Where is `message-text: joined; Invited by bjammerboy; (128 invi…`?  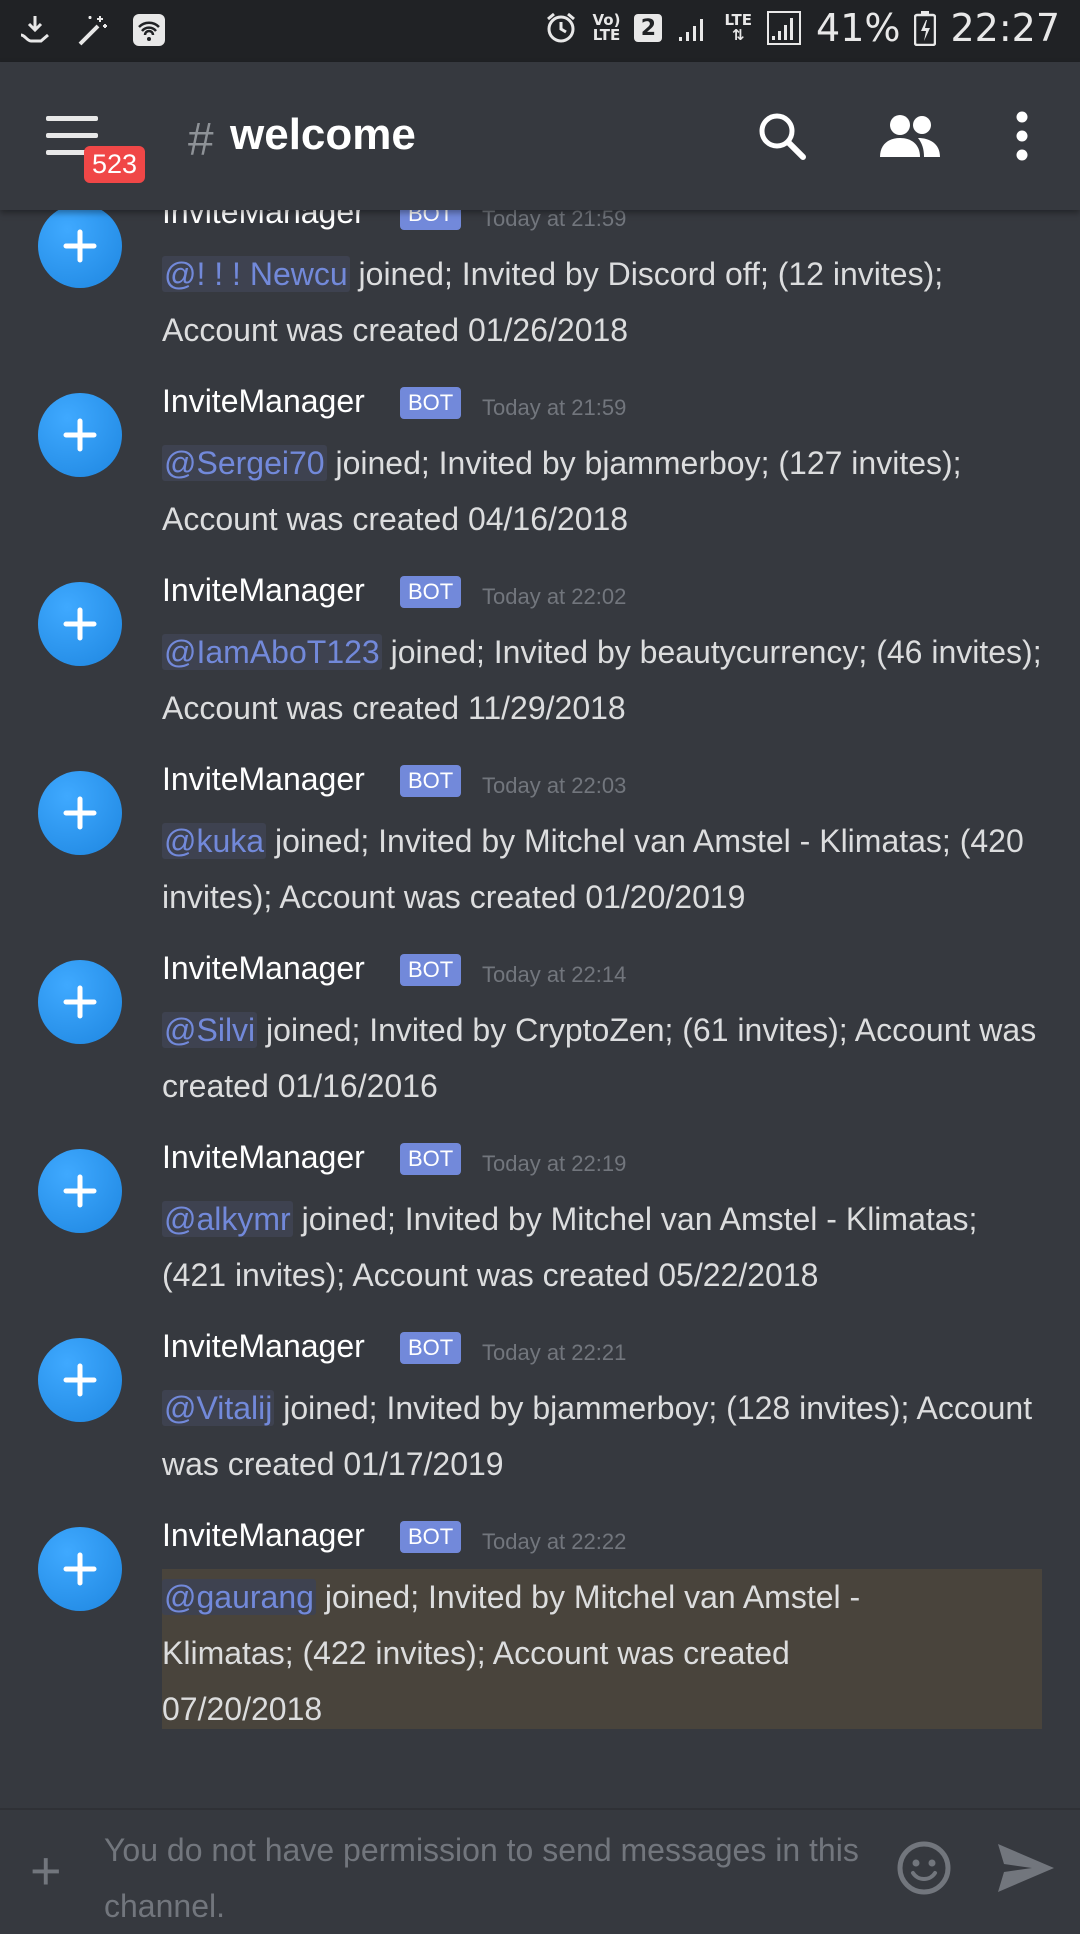
message-text: joined; Invited by bjammerboy; (128 invi… is located at coordinates (597, 1436).